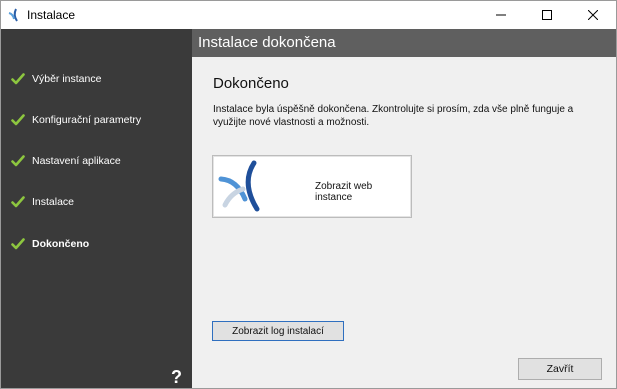 The width and height of the screenshot is (617, 389). What do you see at coordinates (67, 79) in the screenshot?
I see `step-label: Výběr instance` at bounding box center [67, 79].